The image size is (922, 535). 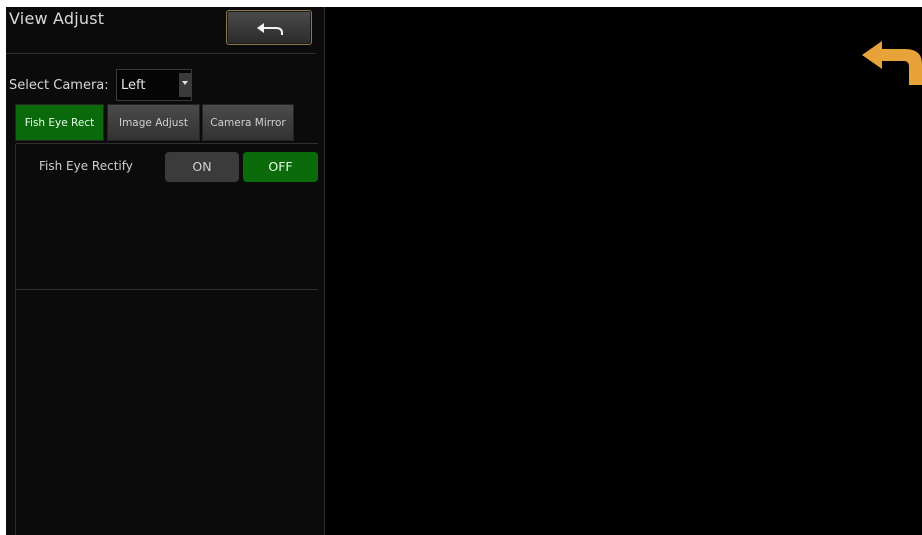 I want to click on fish-eye-rectify-label: Fish Eye Rectify, so click(x=86, y=166).